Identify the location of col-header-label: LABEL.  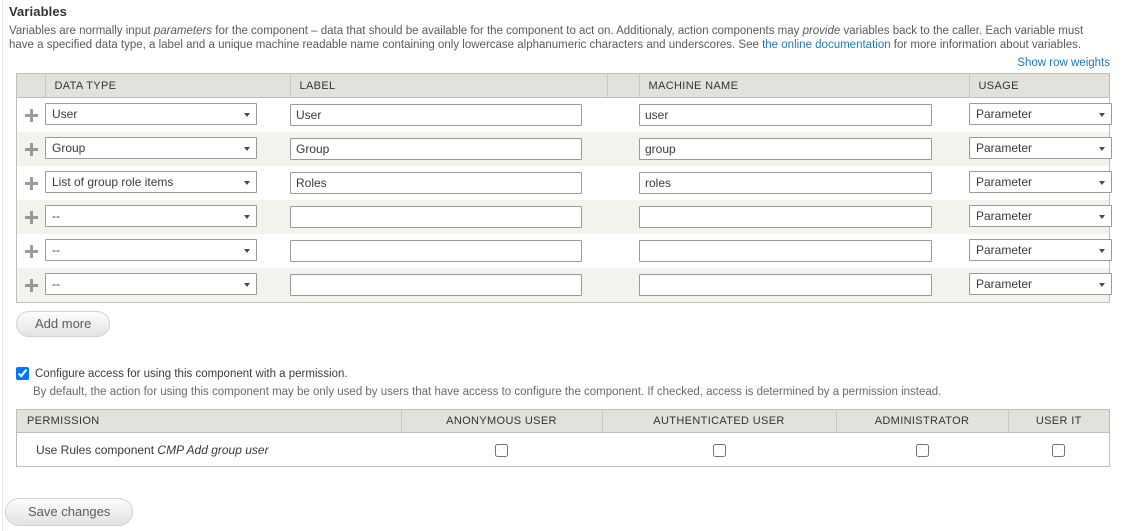
(449, 86).